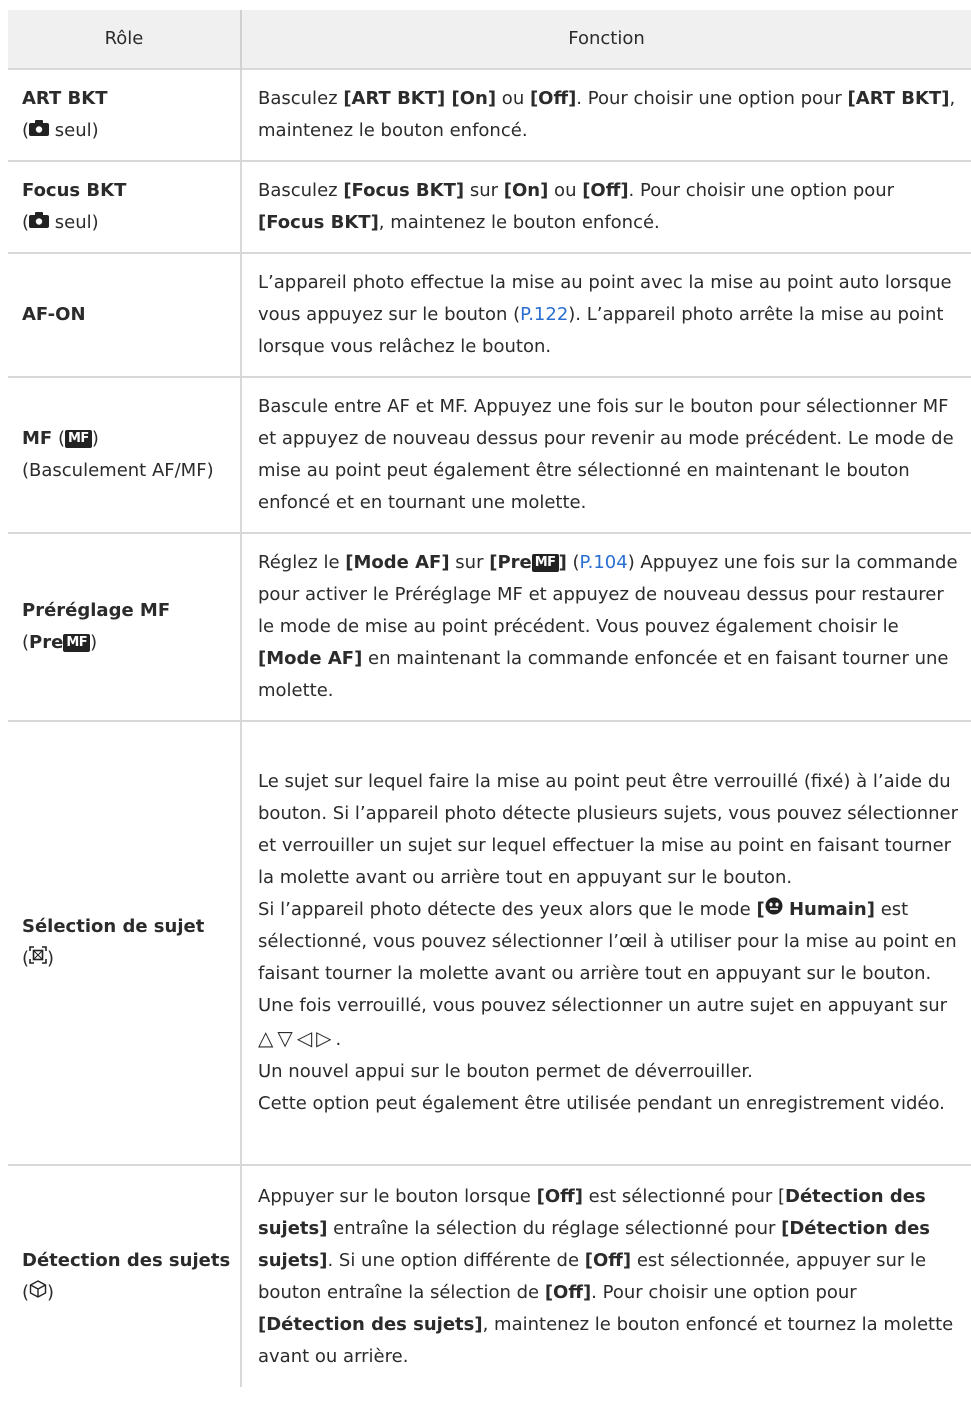  Describe the element at coordinates (297, 1038) in the screenshot. I see `arrow-keys-icon: △▽◁▷` at that location.